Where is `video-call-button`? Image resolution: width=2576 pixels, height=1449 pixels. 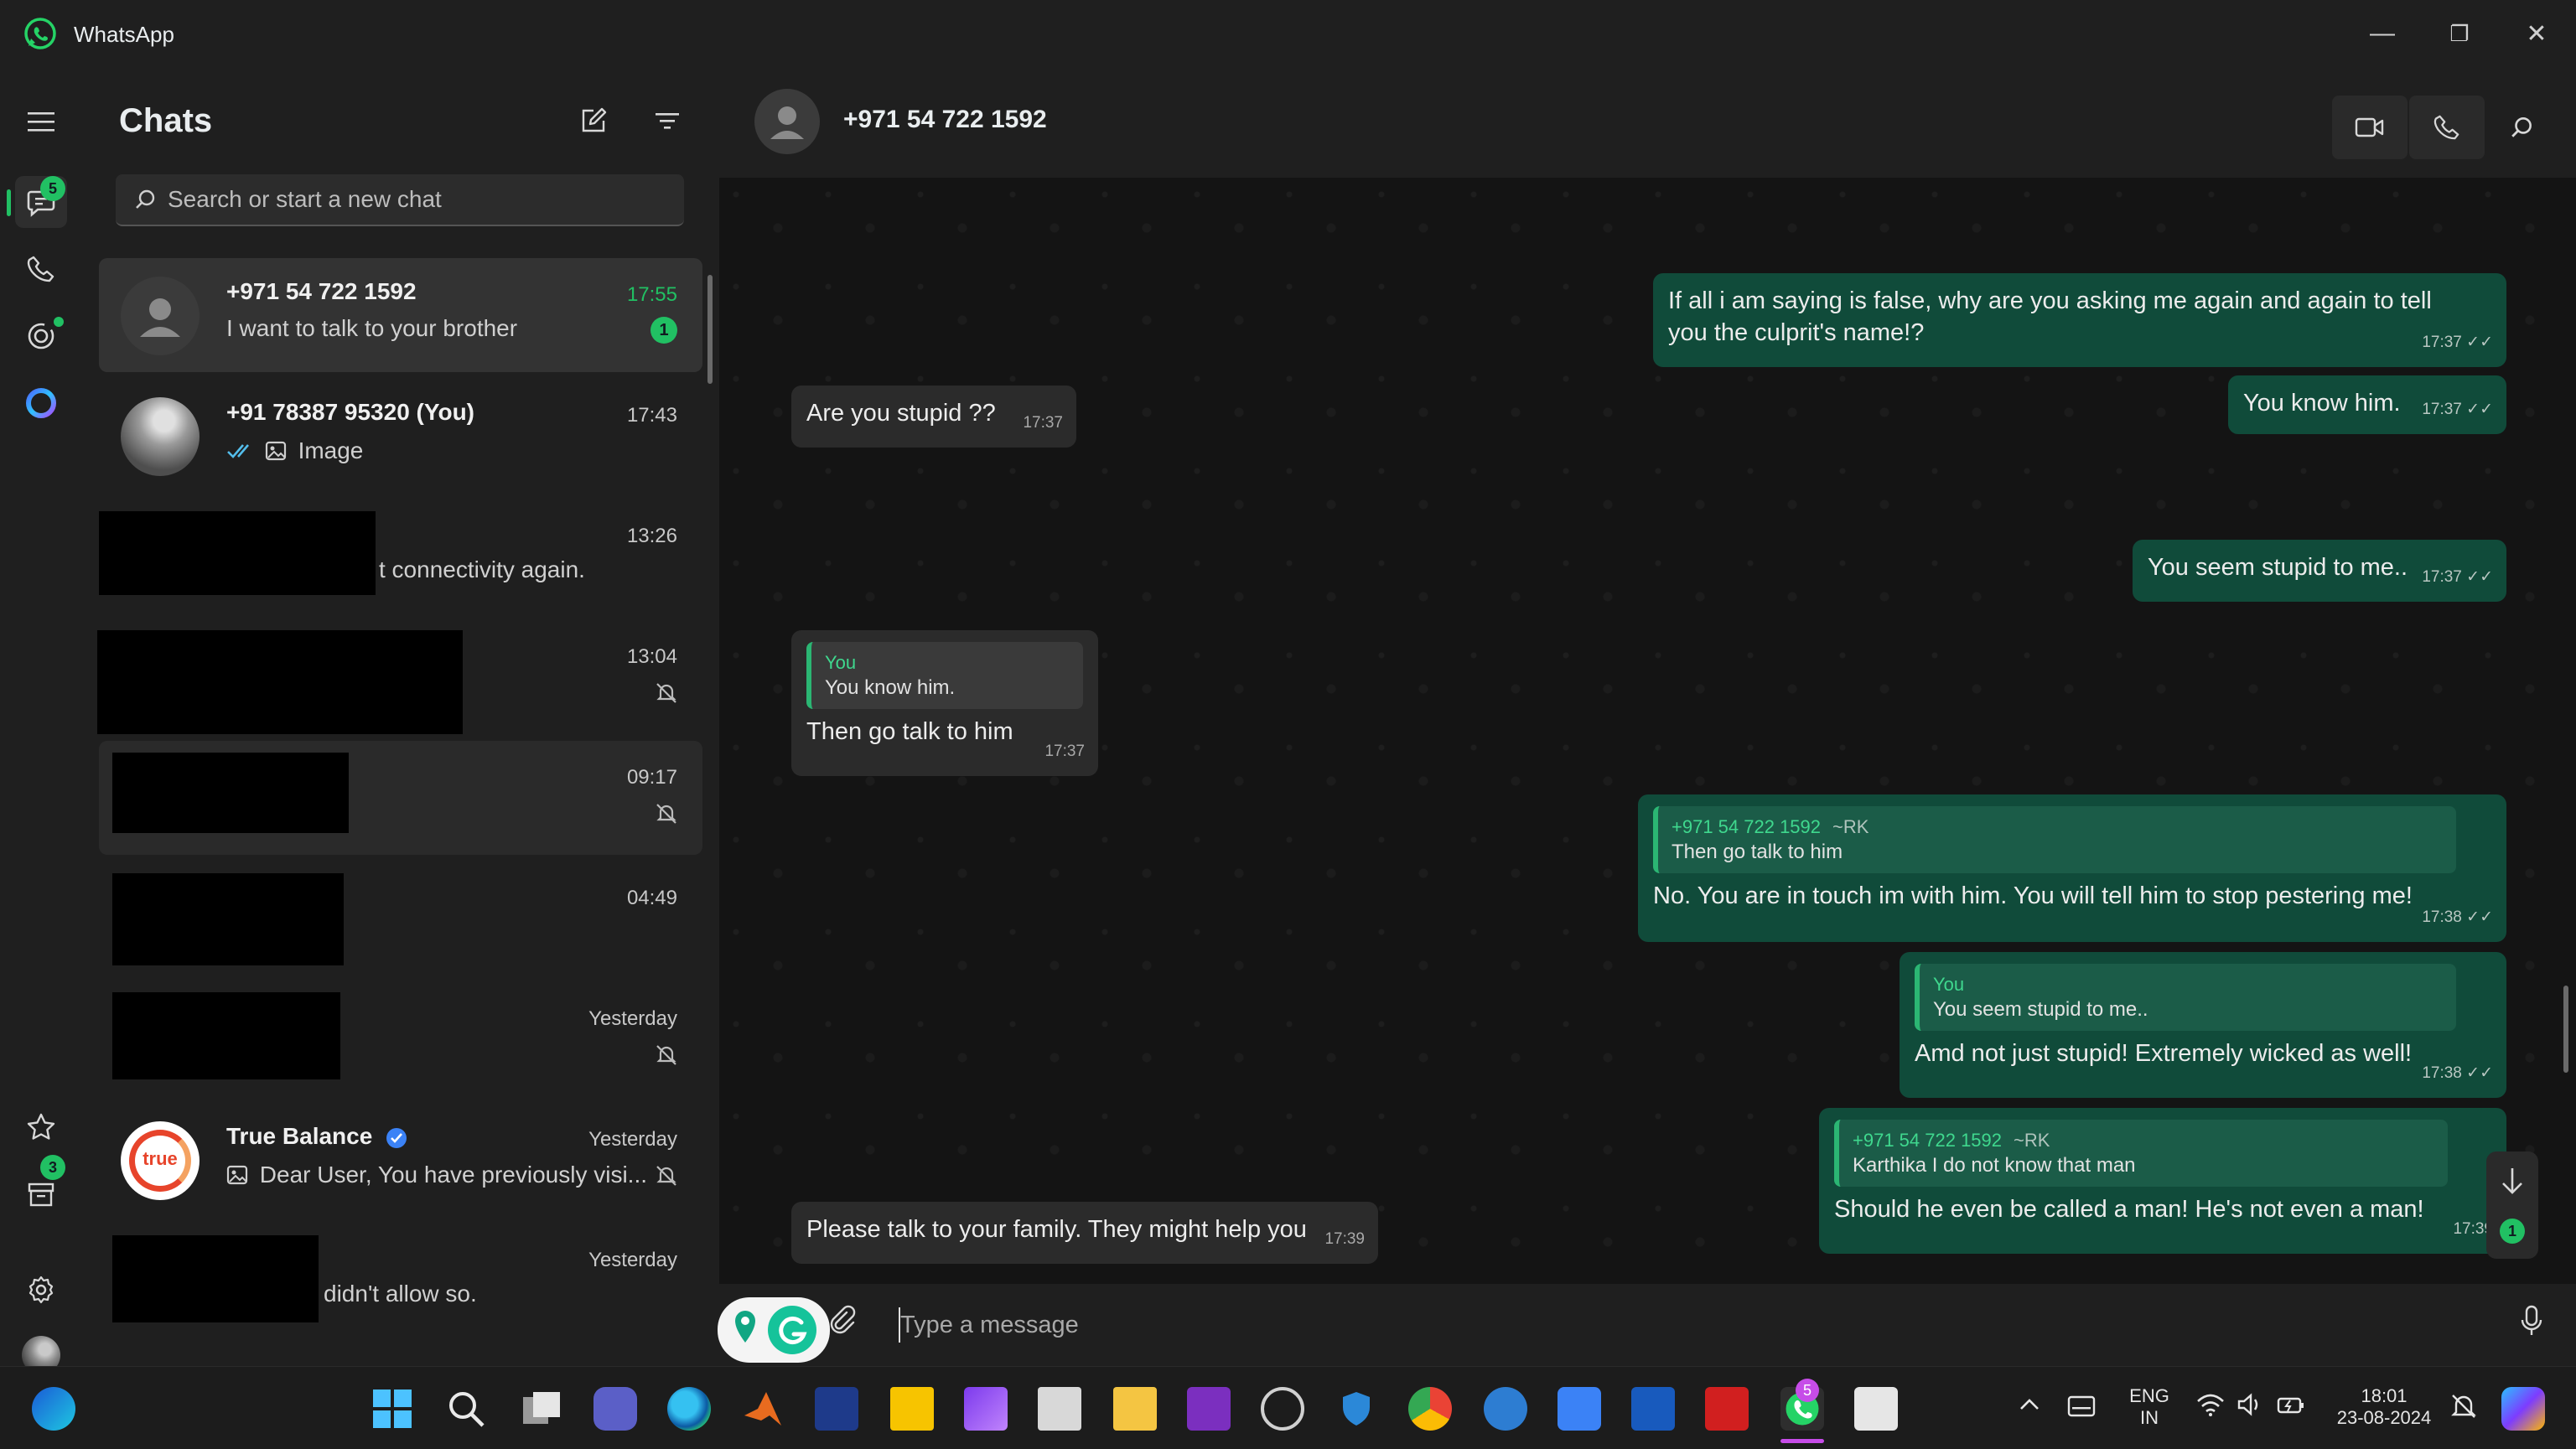
video-call-button is located at coordinates (2370, 127).